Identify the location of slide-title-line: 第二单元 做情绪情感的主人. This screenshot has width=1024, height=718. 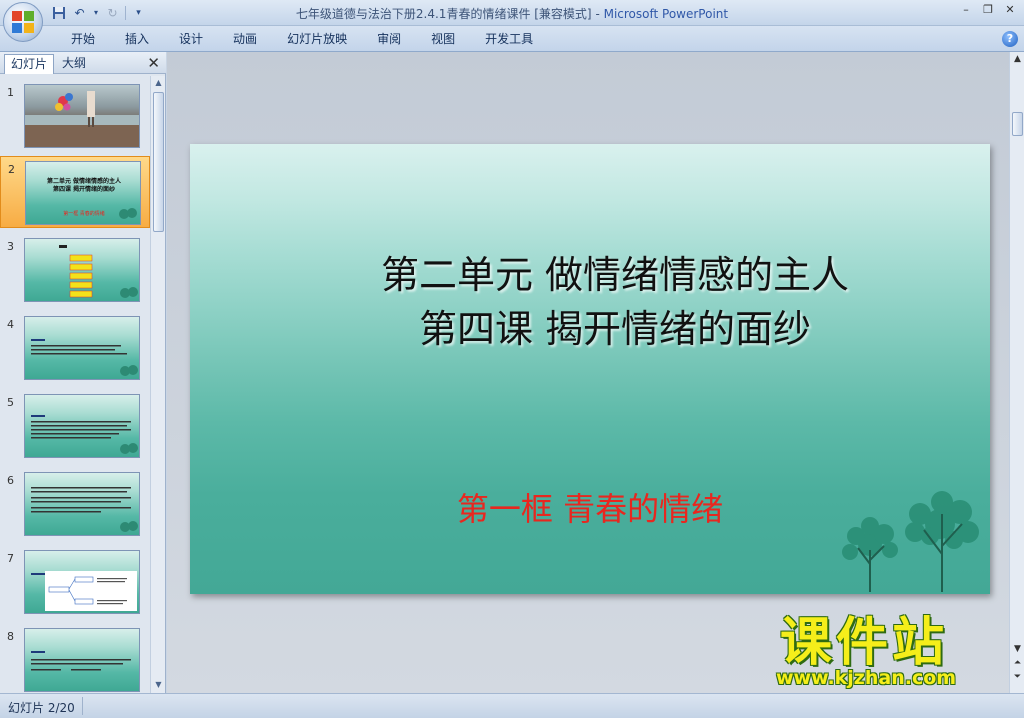
(615, 275).